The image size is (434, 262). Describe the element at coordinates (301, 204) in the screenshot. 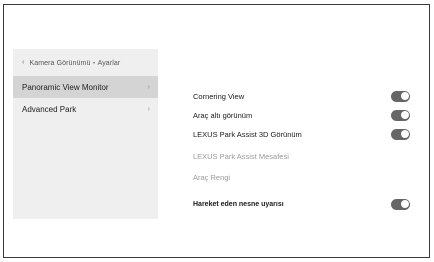

I see `setting-row-moving-object-warning: Hareket eden nesne uyarısı` at that location.